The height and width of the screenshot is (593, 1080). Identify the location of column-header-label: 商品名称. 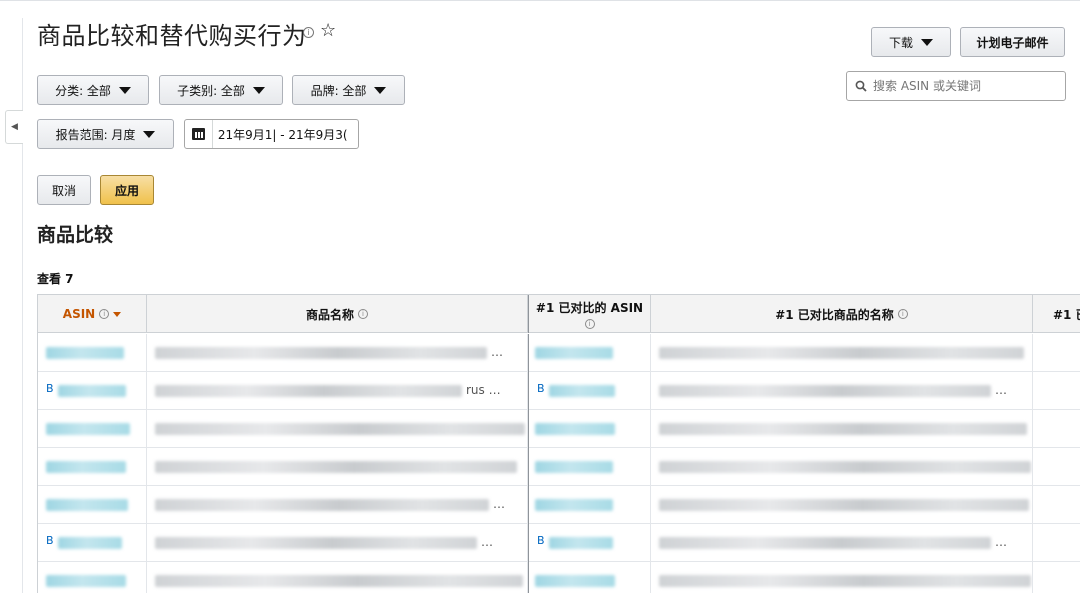
(329, 314).